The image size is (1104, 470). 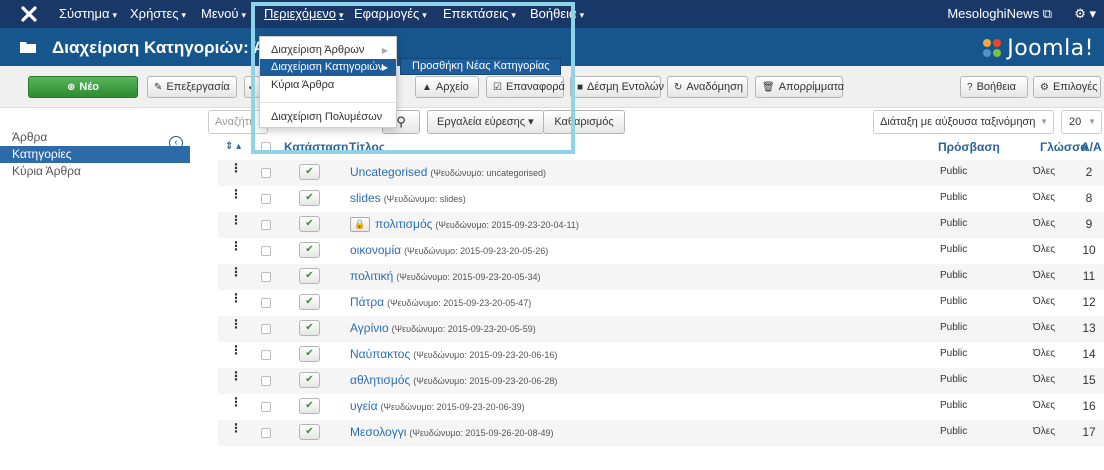 I want to click on options-button-label: Επιλογές, so click(x=1075, y=87).